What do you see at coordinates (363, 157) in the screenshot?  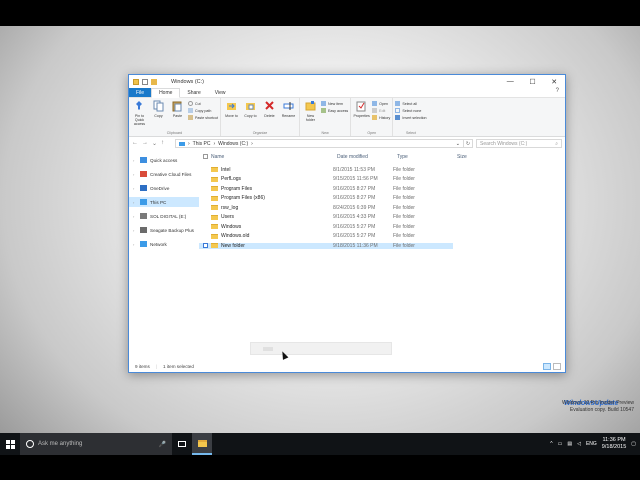 I see `column-date-modified: Date modified` at bounding box center [363, 157].